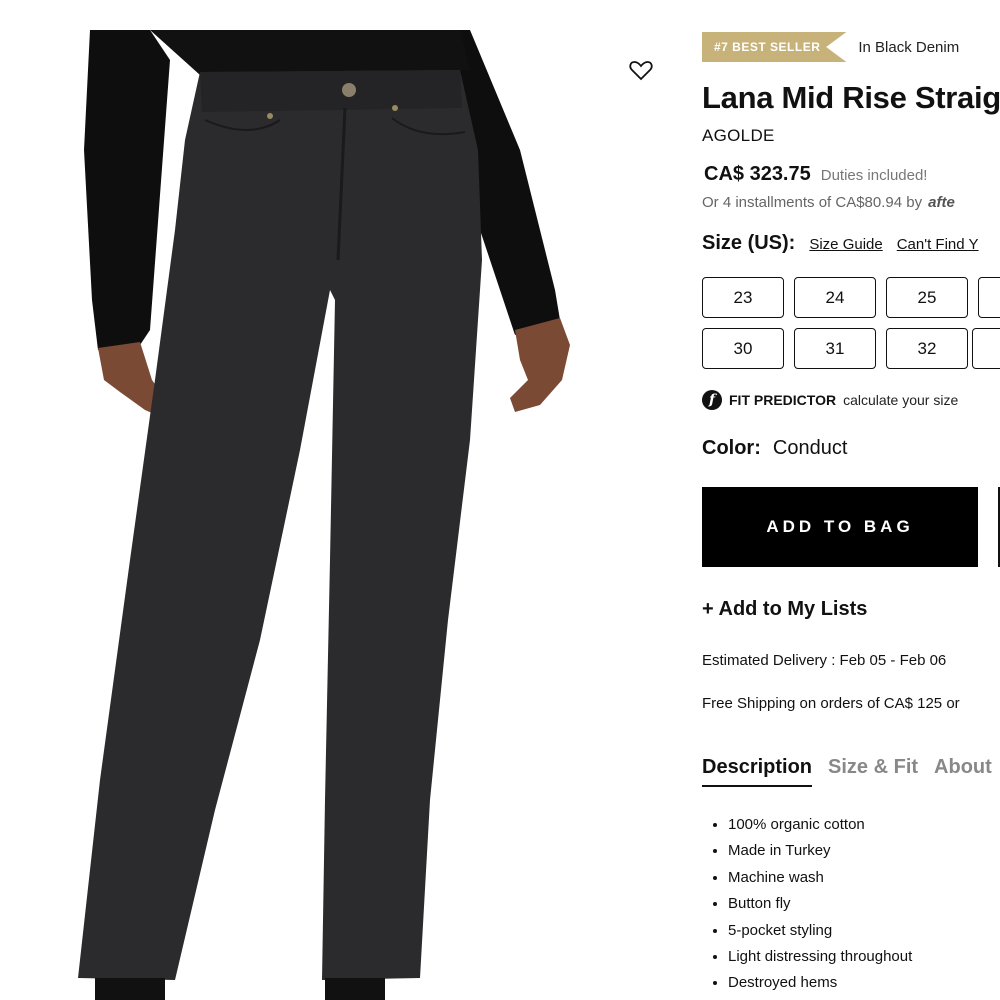  Describe the element at coordinates (774, 47) in the screenshot. I see `best-seller-badge: #7 BEST SELLER` at that location.